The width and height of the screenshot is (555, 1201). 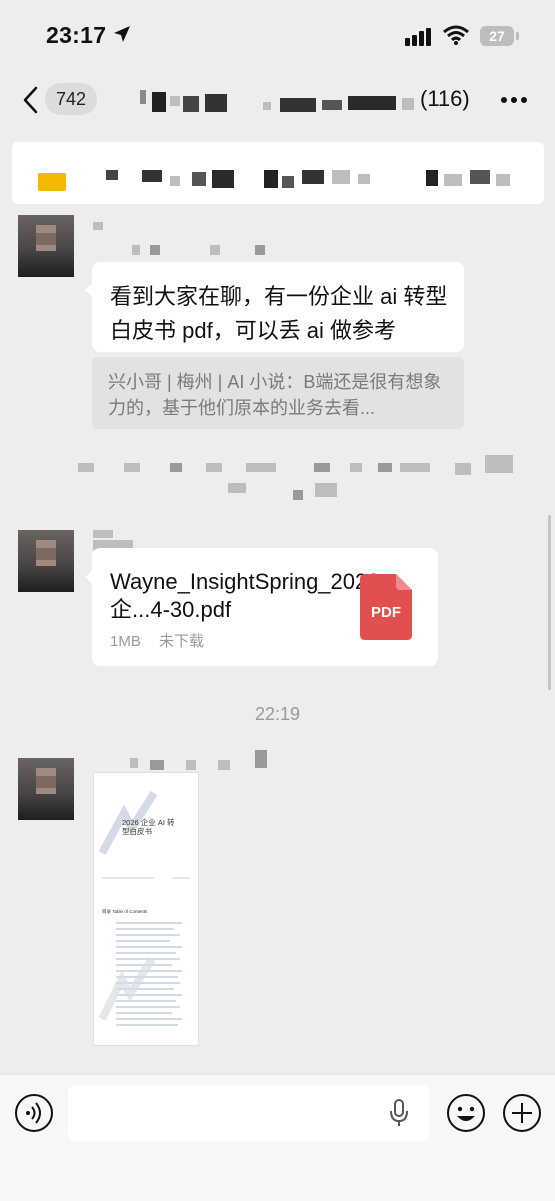 I want to click on file-meta: 1MB 未下载, so click(x=164, y=640).